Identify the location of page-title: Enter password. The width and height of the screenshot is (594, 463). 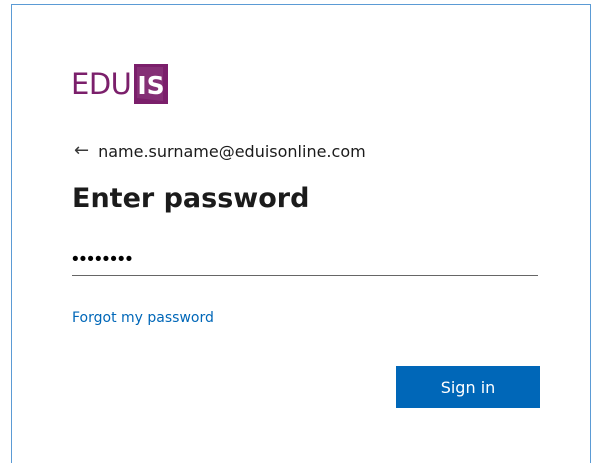
(191, 198).